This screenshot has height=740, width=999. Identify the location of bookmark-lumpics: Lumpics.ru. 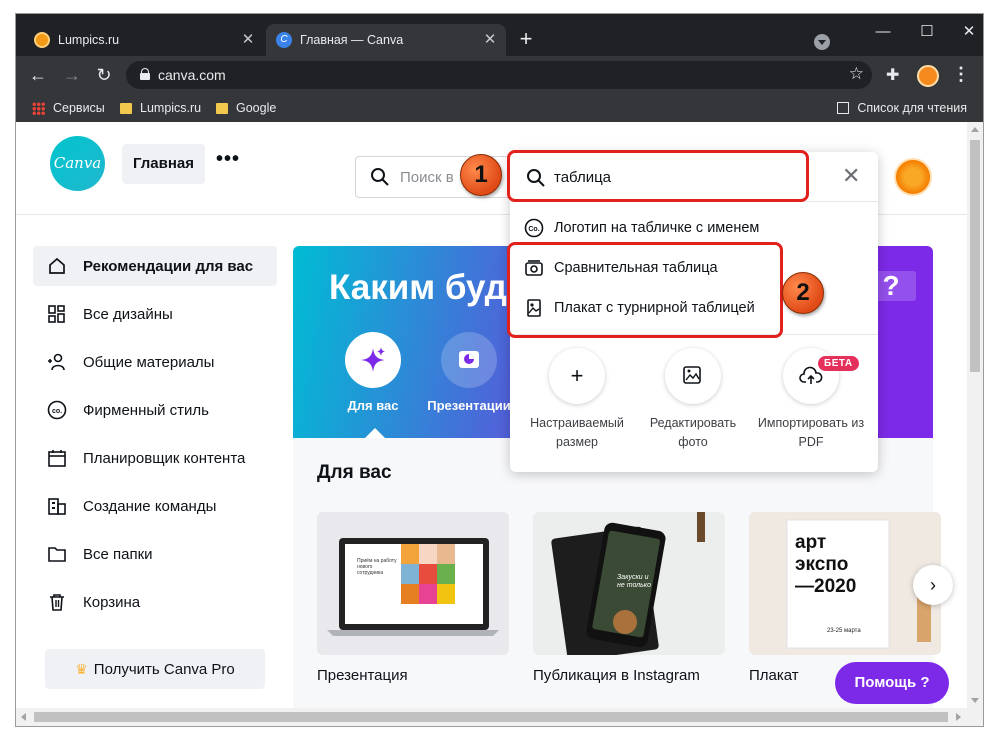
(160, 108).